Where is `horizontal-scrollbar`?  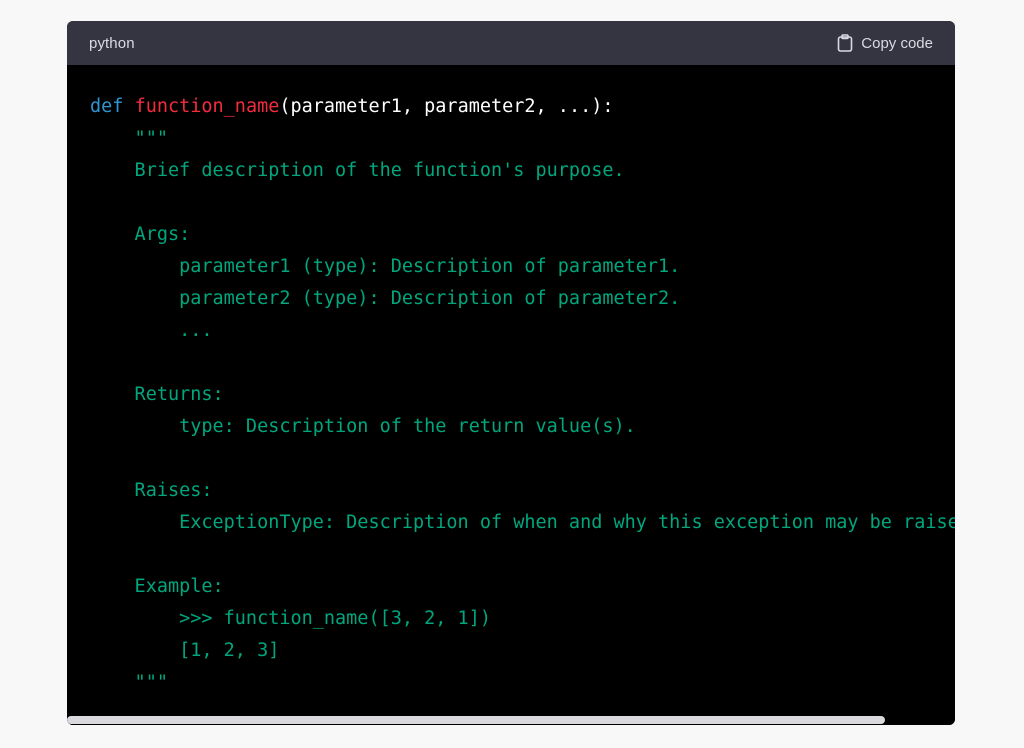 horizontal-scrollbar is located at coordinates (511, 719).